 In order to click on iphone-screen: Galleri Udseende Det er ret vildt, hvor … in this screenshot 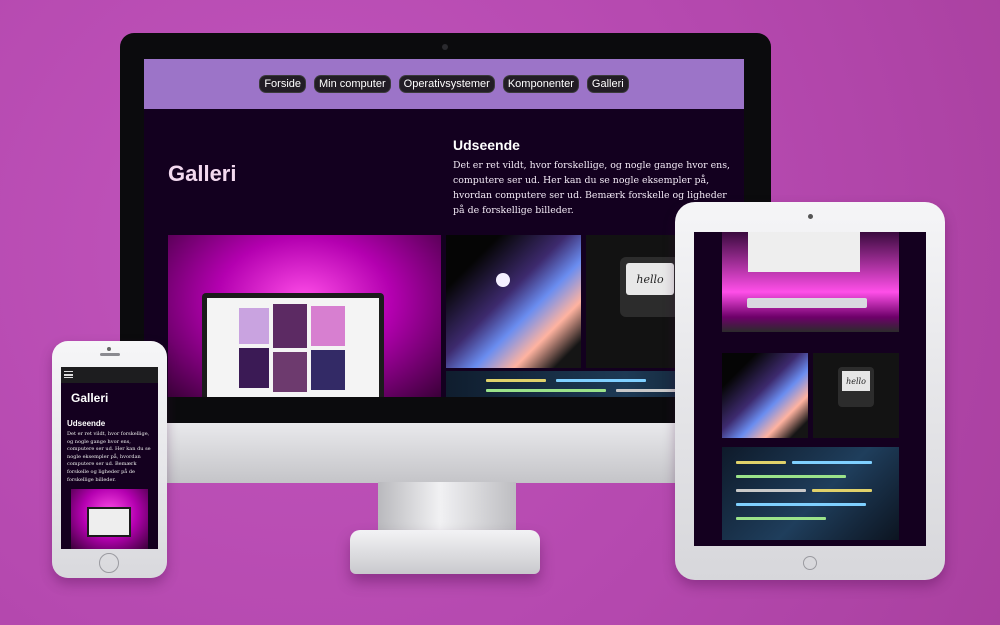, I will do `click(109, 458)`.